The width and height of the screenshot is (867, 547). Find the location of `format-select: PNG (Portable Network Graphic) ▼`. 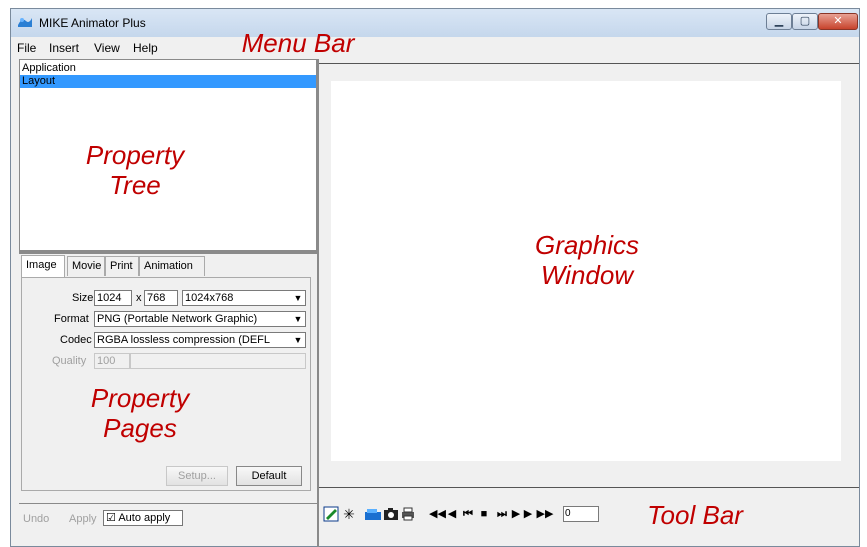

format-select: PNG (Portable Network Graphic) ▼ is located at coordinates (200, 319).